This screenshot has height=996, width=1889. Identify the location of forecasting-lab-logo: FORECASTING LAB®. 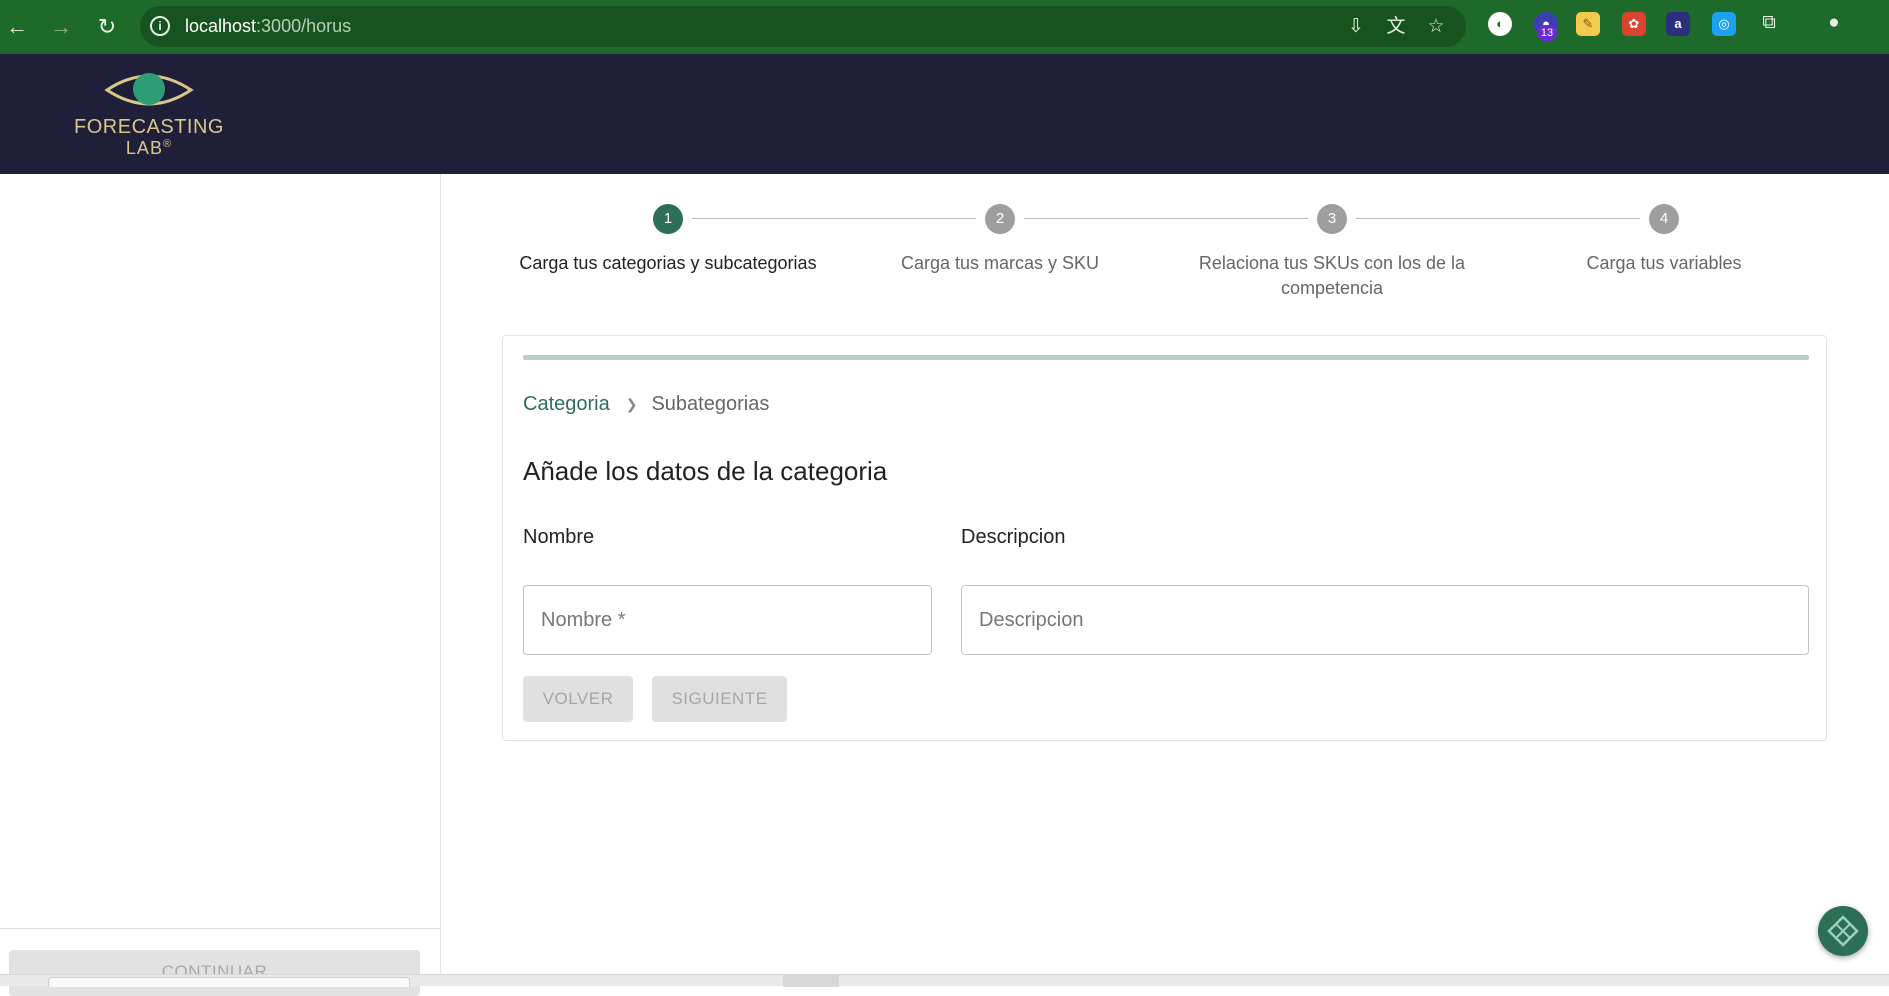
(149, 116).